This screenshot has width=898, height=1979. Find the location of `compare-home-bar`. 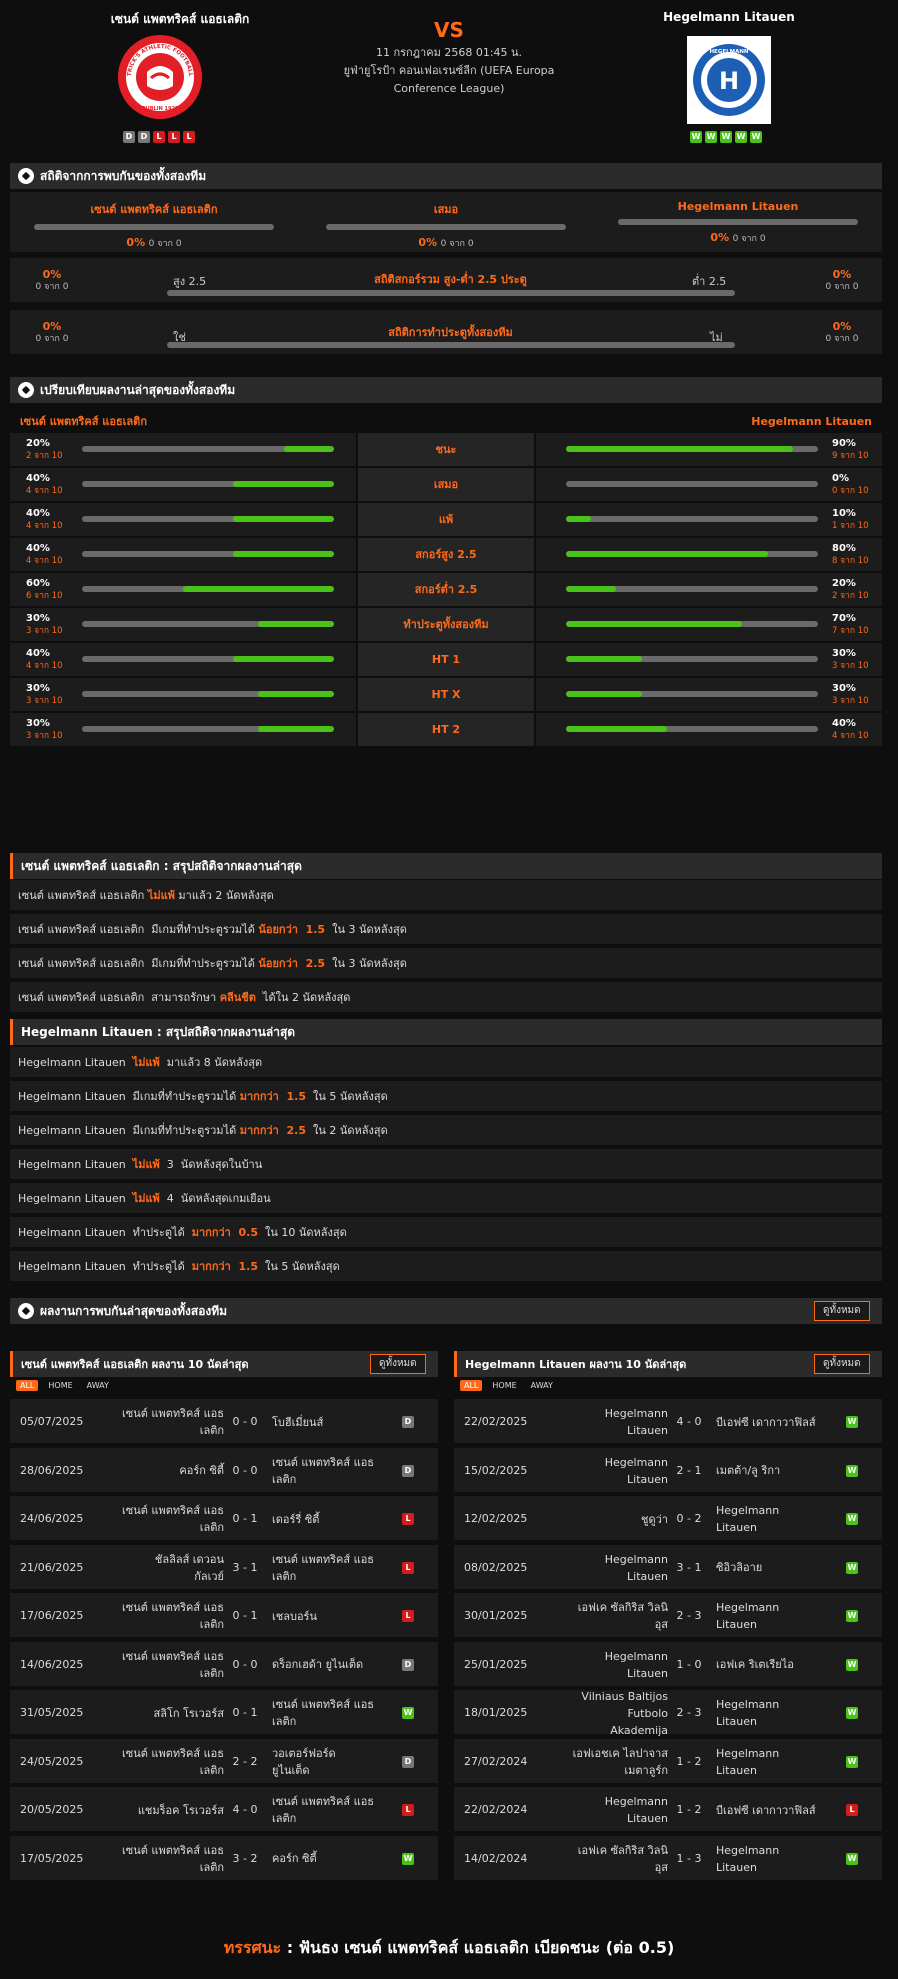

compare-home-bar is located at coordinates (208, 694).